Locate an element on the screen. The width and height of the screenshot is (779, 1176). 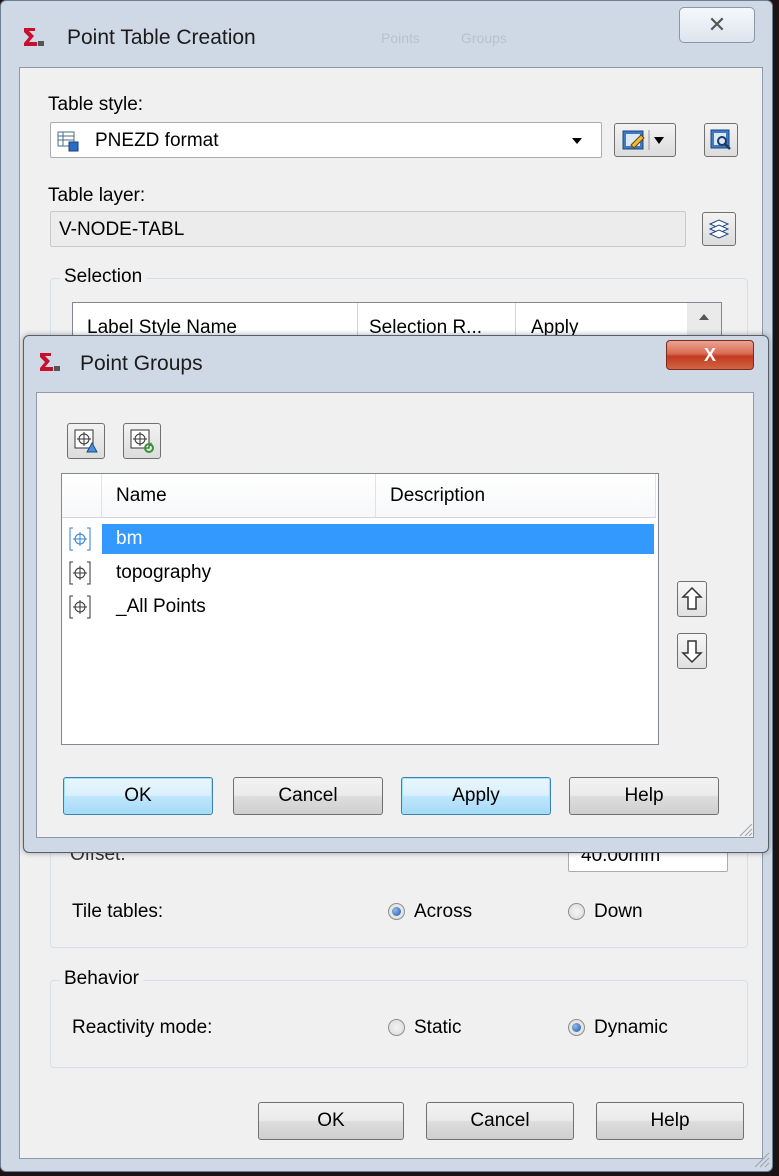
chevron-down-icon is located at coordinates (577, 141).